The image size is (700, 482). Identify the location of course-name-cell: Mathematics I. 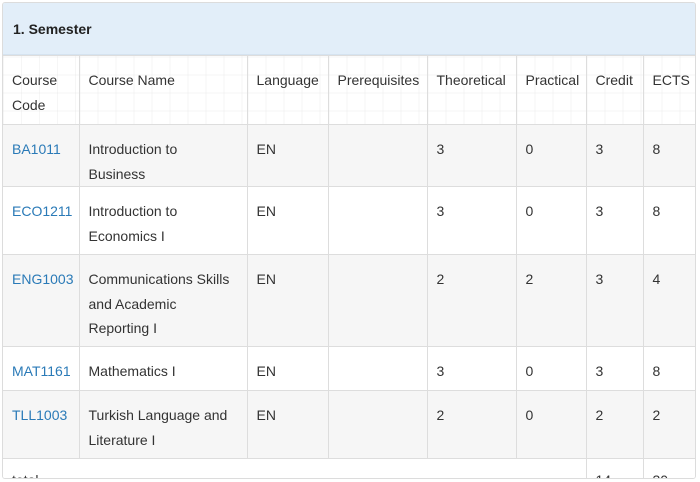
(163, 368).